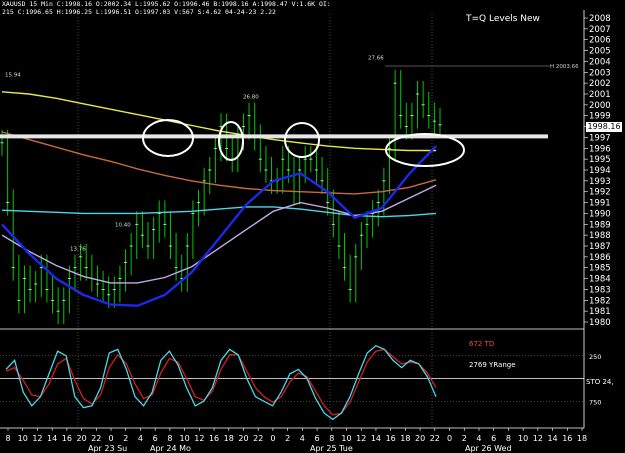  What do you see at coordinates (600, 204) in the screenshot?
I see `price-tick-label: 1991` at bounding box center [600, 204].